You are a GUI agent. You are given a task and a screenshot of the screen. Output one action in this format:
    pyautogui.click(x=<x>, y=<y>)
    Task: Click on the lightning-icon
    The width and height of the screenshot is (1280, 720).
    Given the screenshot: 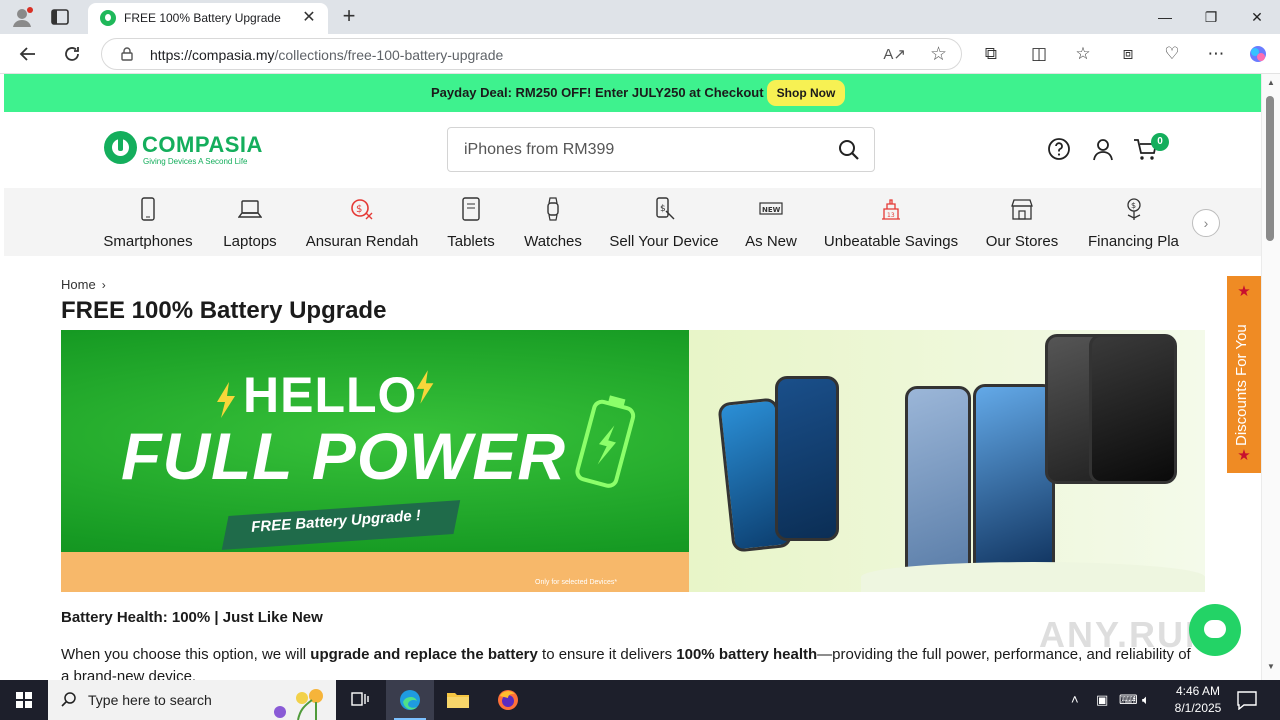 What is the action you would take?
    pyautogui.click(x=226, y=400)
    